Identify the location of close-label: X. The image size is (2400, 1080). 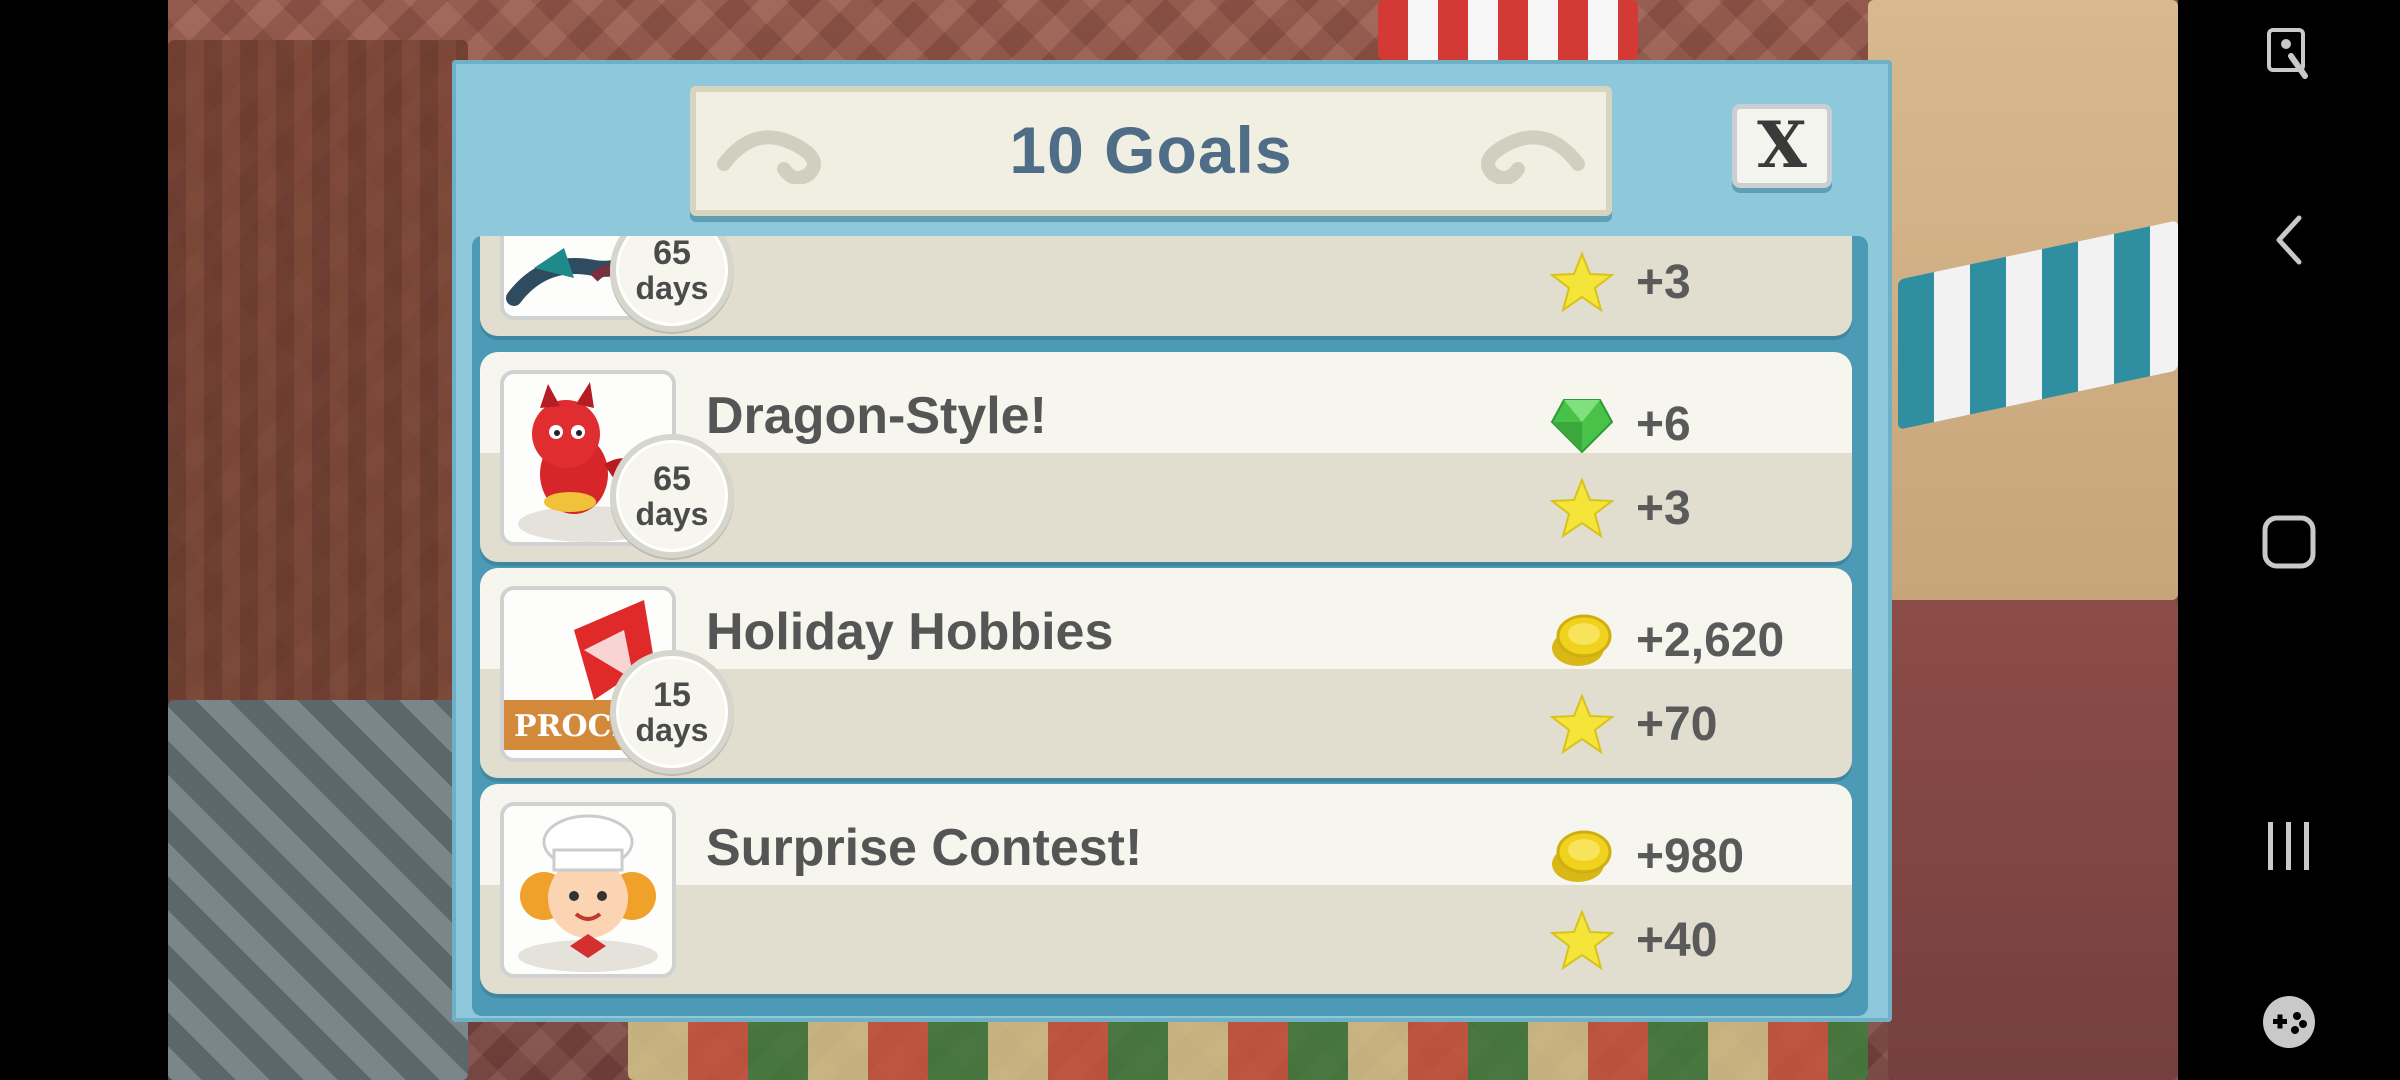
(1782, 145).